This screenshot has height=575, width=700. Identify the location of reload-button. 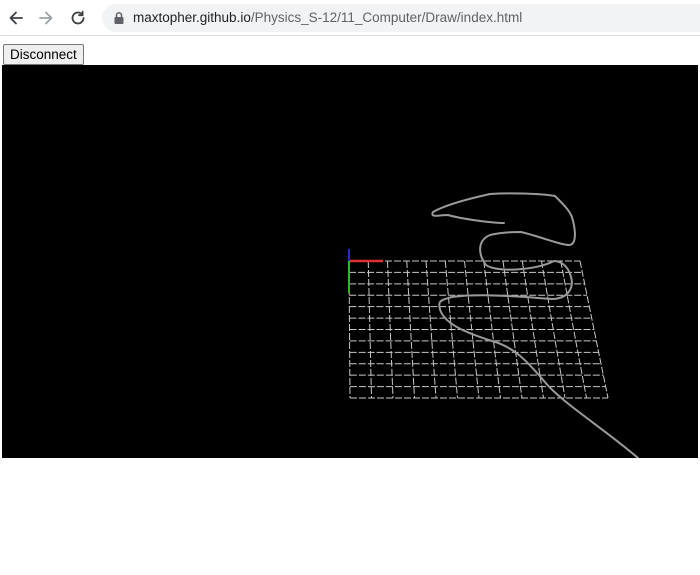
(78, 18).